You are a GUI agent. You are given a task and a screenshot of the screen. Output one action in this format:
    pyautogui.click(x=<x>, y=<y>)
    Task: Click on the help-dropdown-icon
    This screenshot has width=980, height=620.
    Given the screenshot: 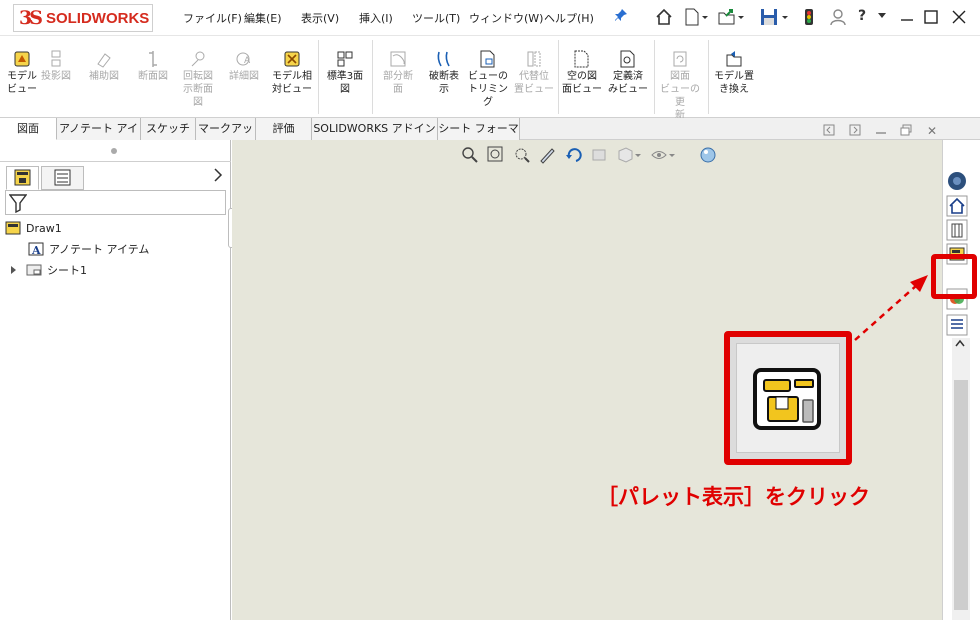 What is the action you would take?
    pyautogui.click(x=882, y=16)
    